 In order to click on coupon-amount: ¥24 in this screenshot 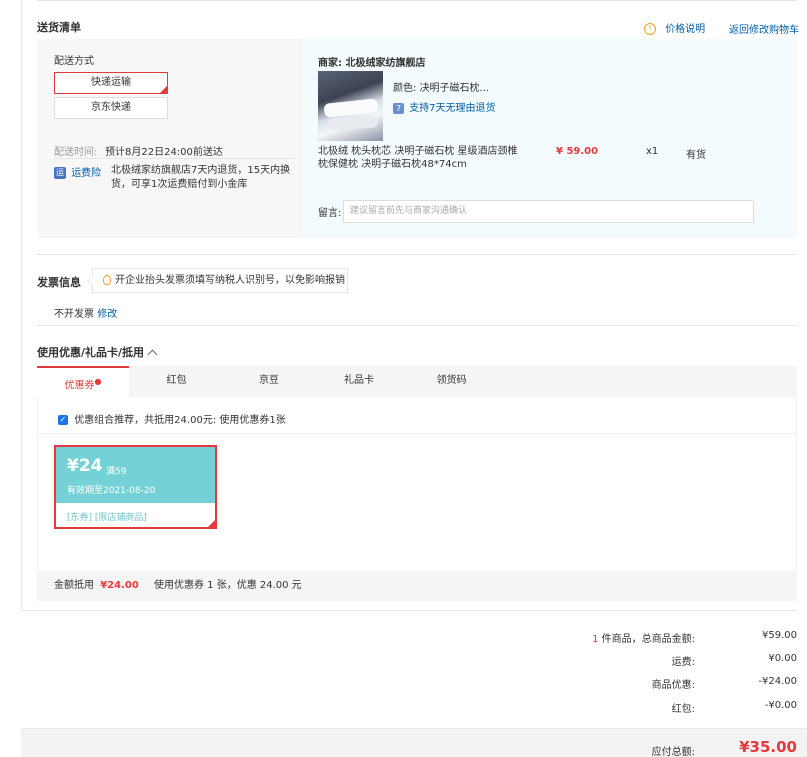, I will do `click(85, 466)`.